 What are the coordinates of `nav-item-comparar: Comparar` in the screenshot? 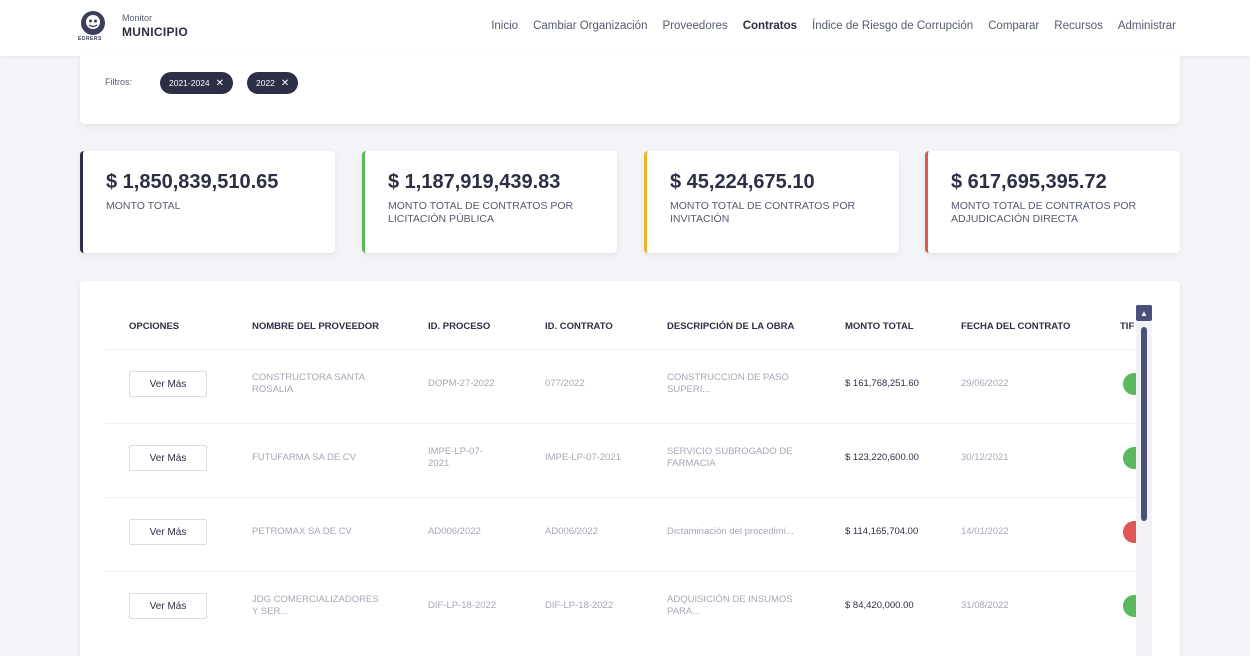 It's located at (1013, 26).